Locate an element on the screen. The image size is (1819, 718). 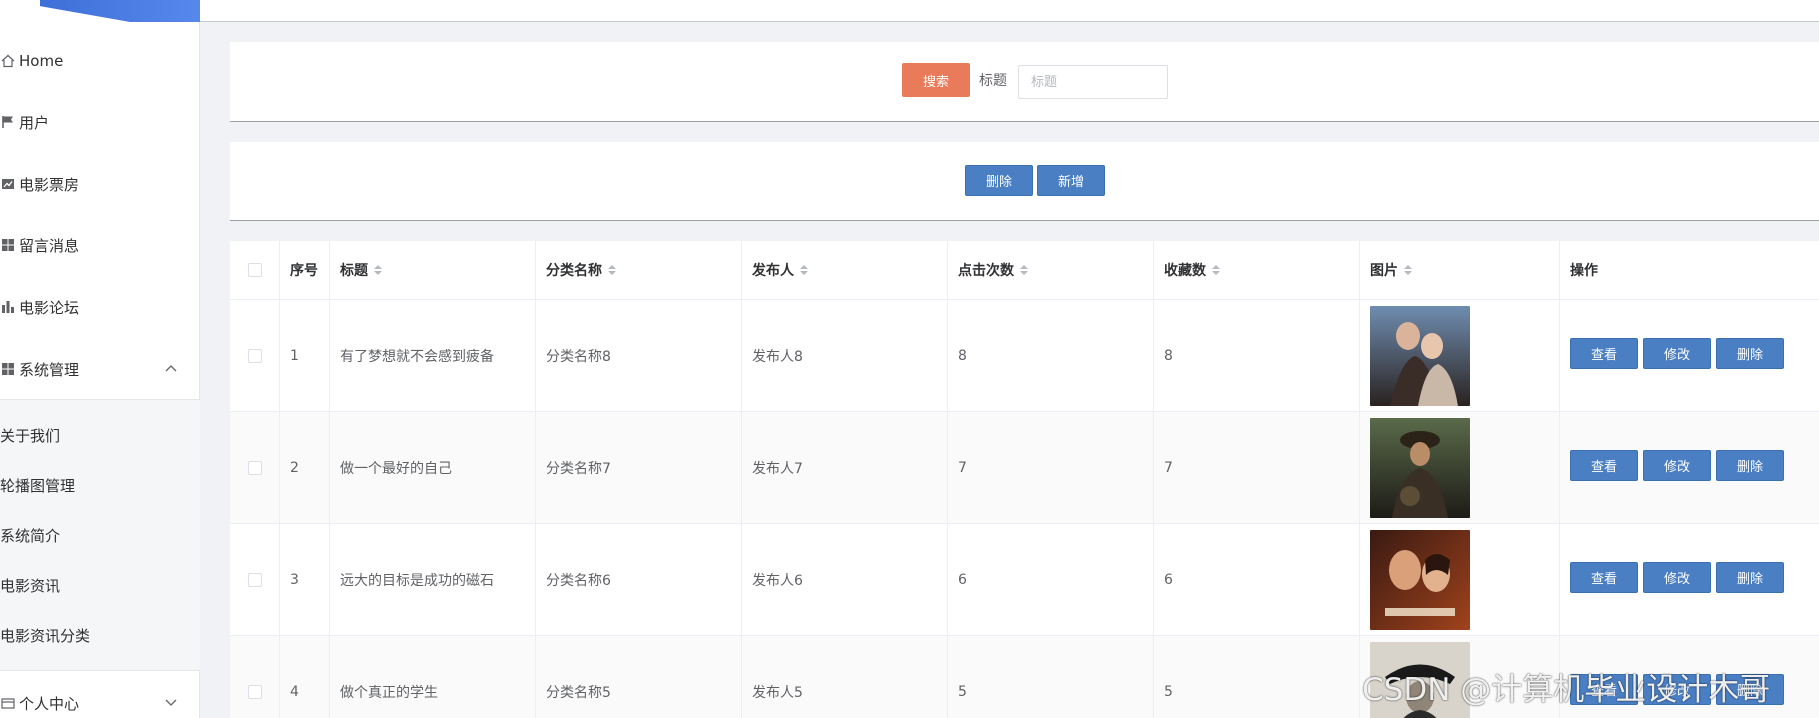
submenu-item-movie-news: 电影资讯 is located at coordinates (100, 585).